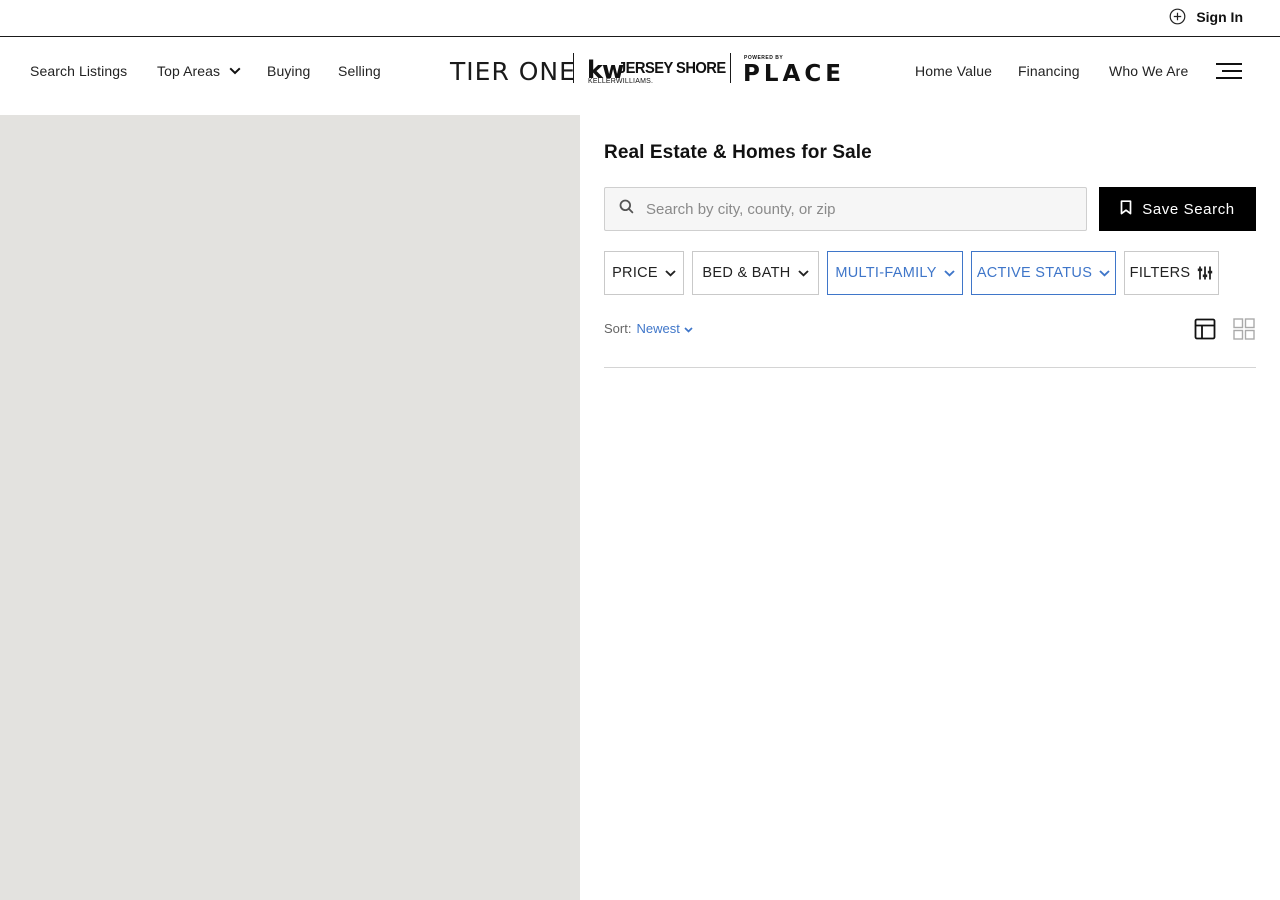 The height and width of the screenshot is (900, 1280). I want to click on save-search-label: Save Search, so click(1188, 209).